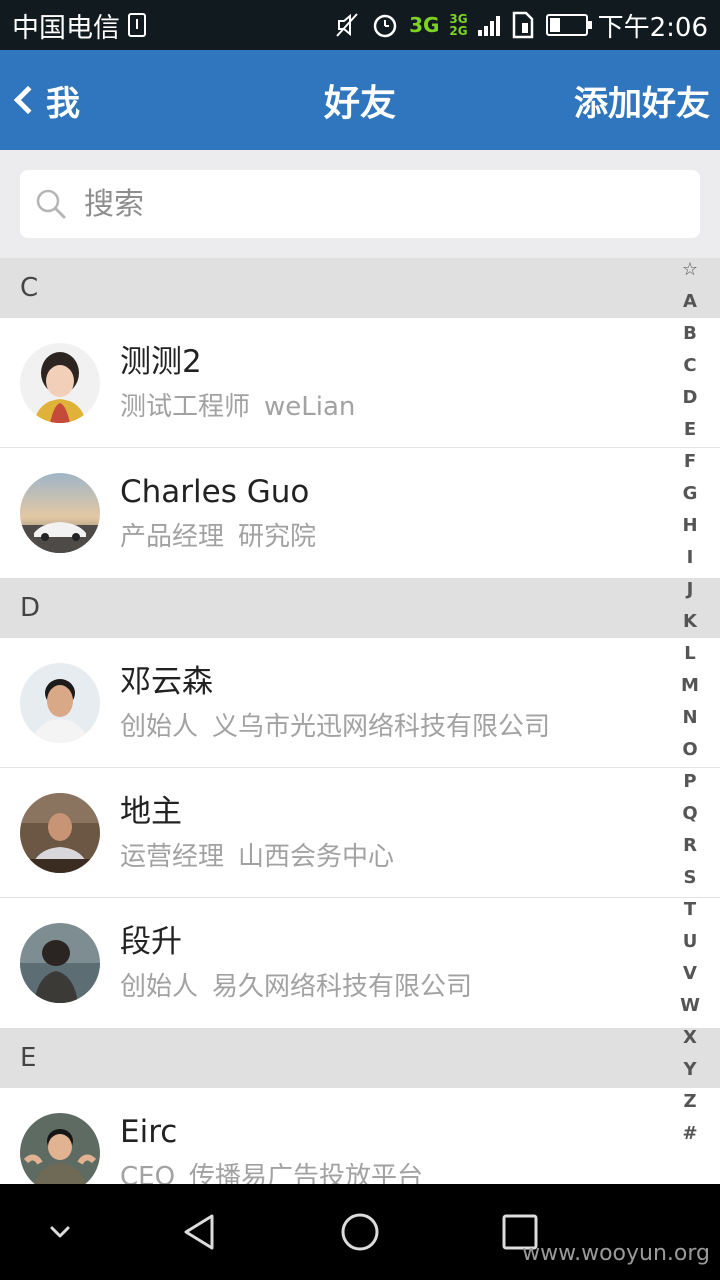 Image resolution: width=720 pixels, height=1280 pixels. What do you see at coordinates (335, 703) in the screenshot?
I see `contact-text: 邓云森创始人 义乌市光迅网络科技有限公司` at bounding box center [335, 703].